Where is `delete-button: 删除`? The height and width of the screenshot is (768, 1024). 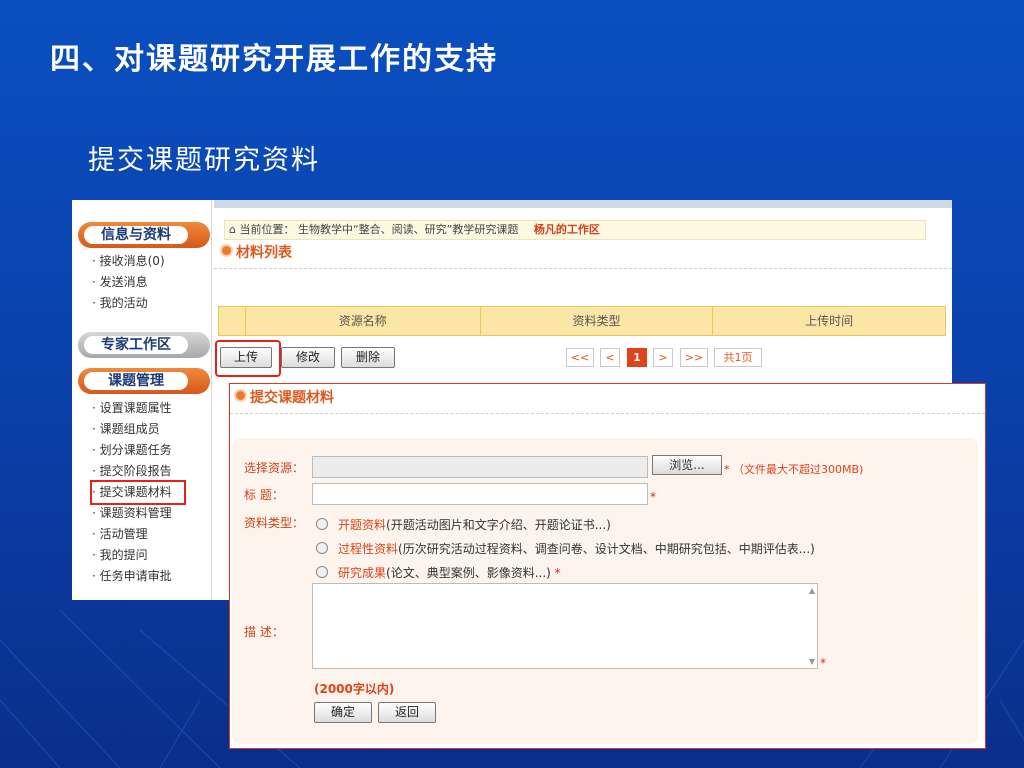
delete-button: 删除 is located at coordinates (368, 357).